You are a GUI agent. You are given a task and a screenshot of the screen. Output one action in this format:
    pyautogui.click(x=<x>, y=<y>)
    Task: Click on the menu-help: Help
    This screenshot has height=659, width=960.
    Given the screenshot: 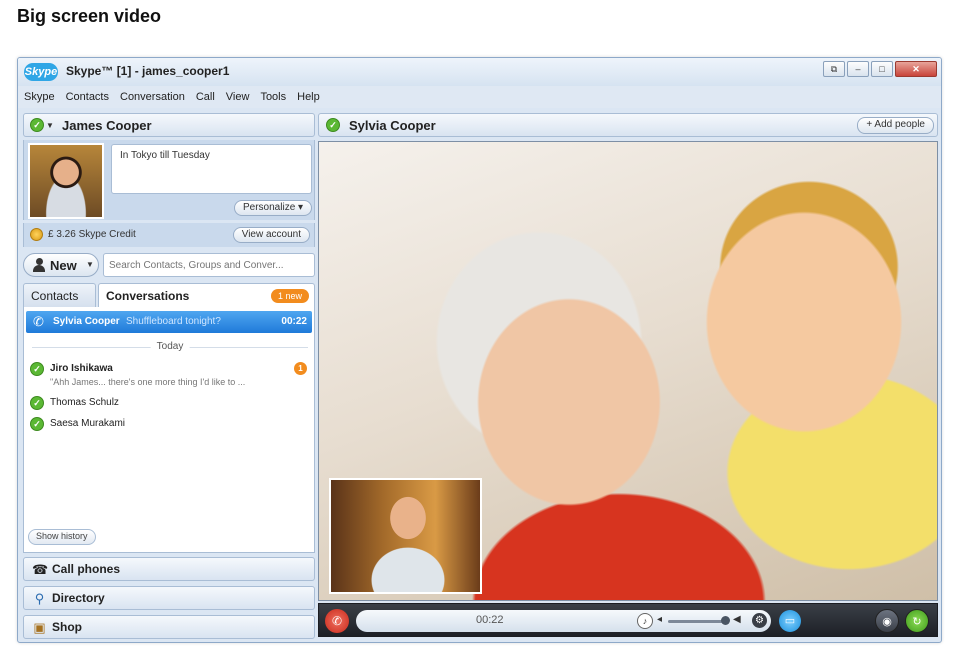 What is the action you would take?
    pyautogui.click(x=308, y=97)
    